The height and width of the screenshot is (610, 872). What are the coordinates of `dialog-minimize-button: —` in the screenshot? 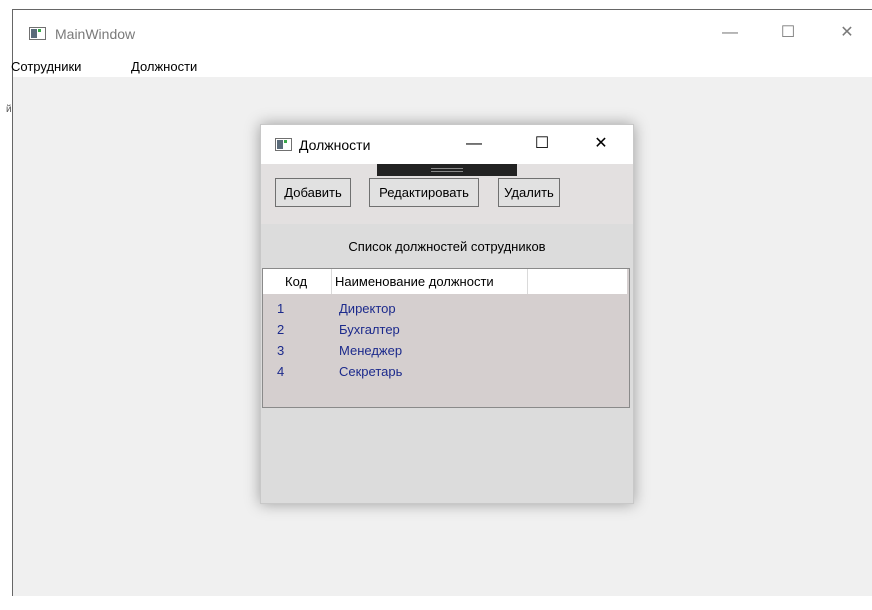 It's located at (474, 144).